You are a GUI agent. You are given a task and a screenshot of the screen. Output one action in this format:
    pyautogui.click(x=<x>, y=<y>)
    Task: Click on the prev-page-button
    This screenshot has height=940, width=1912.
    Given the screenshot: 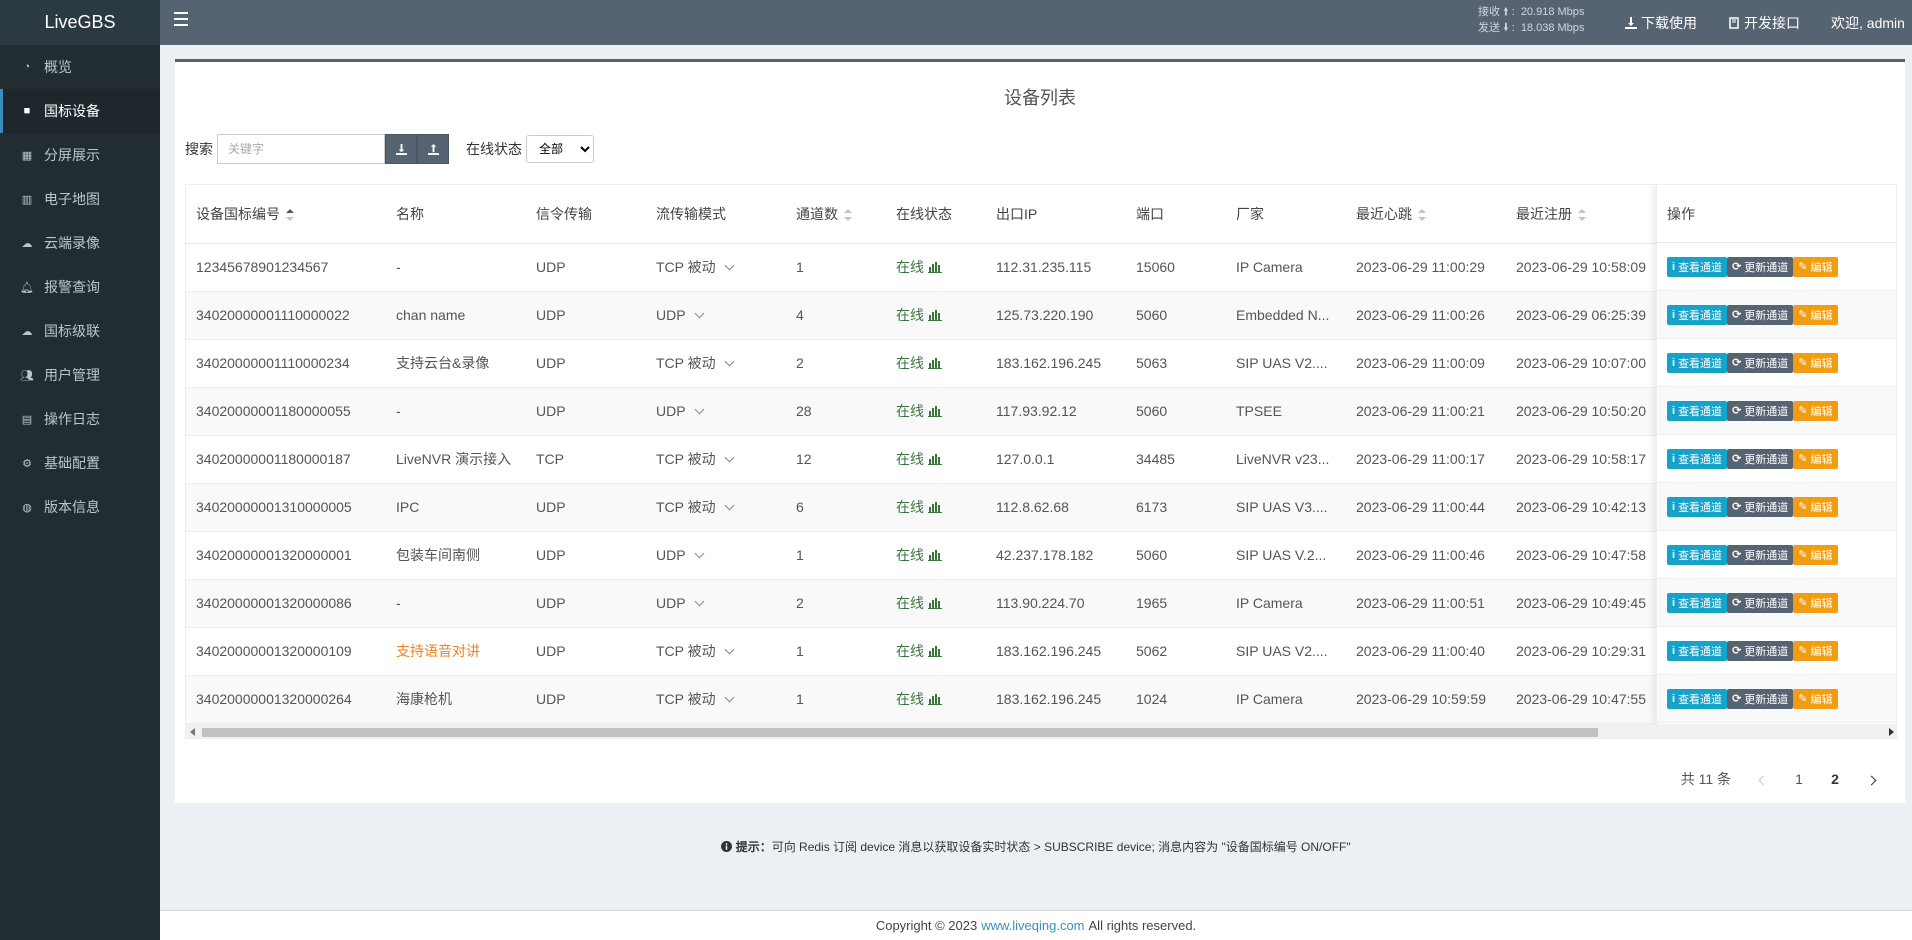 What is the action you would take?
    pyautogui.click(x=1763, y=779)
    